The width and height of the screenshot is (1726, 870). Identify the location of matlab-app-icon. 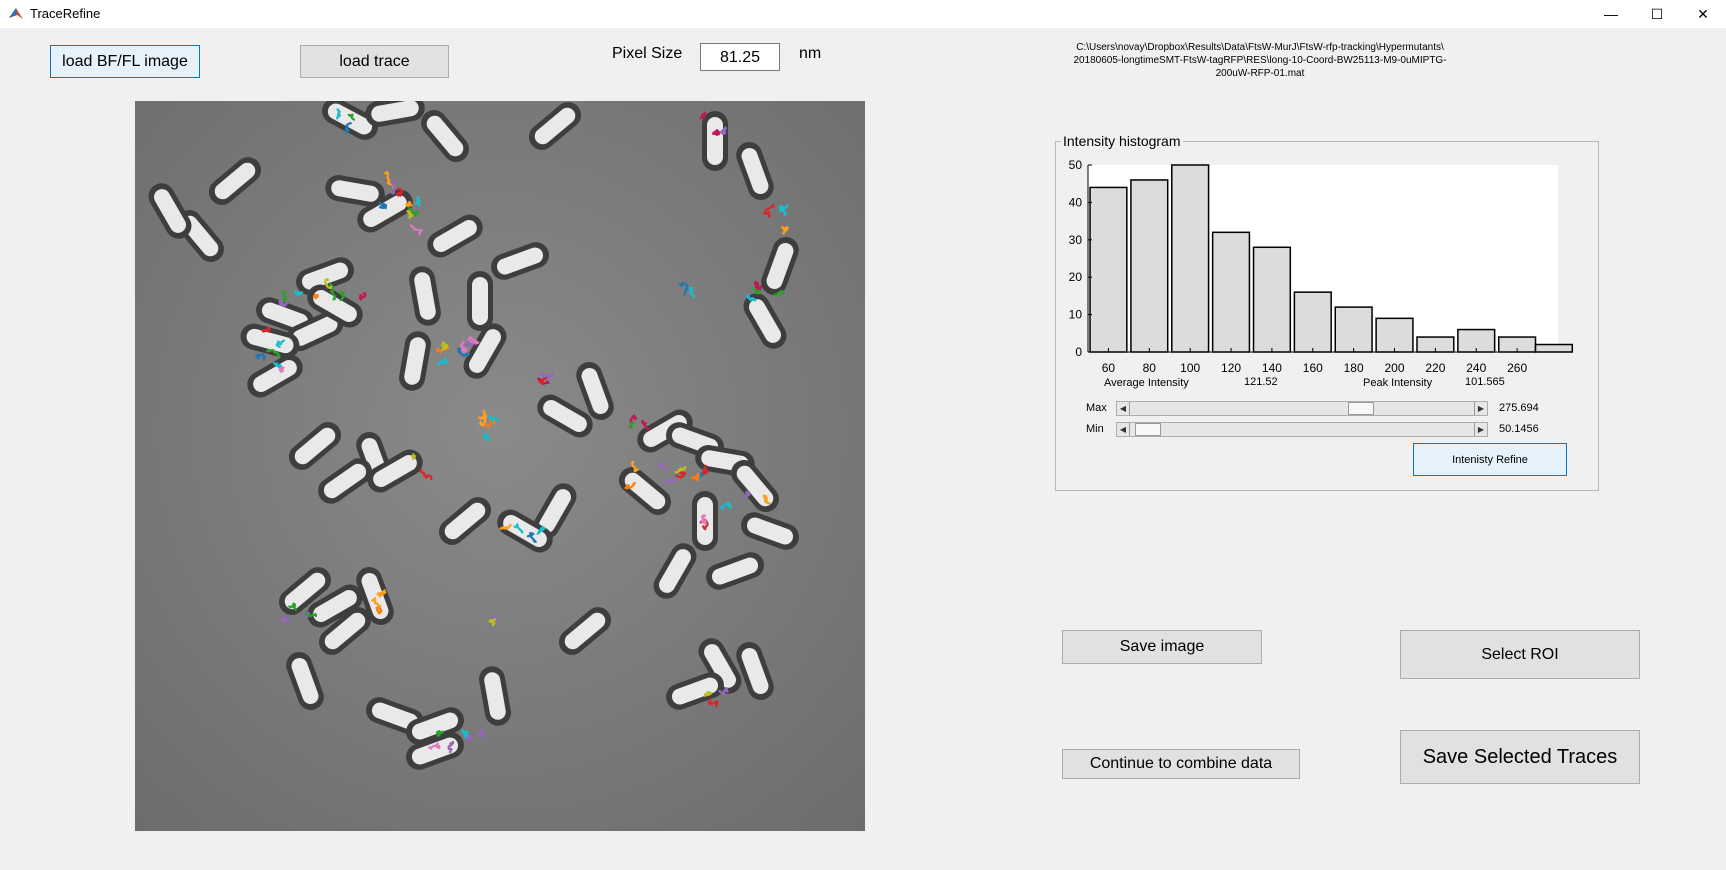
(16, 13).